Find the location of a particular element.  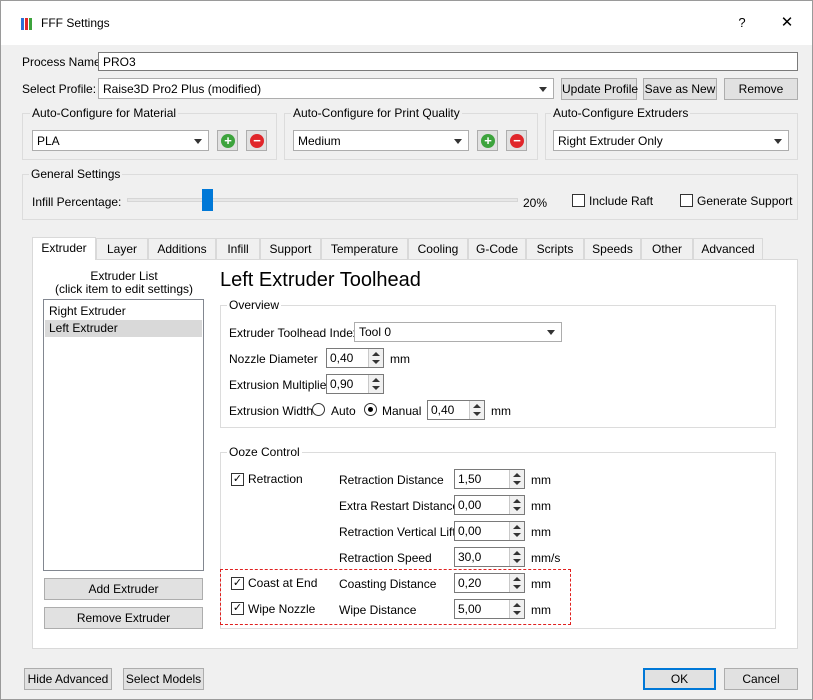

add-extruder-button: Add Extruder is located at coordinates (123, 589).